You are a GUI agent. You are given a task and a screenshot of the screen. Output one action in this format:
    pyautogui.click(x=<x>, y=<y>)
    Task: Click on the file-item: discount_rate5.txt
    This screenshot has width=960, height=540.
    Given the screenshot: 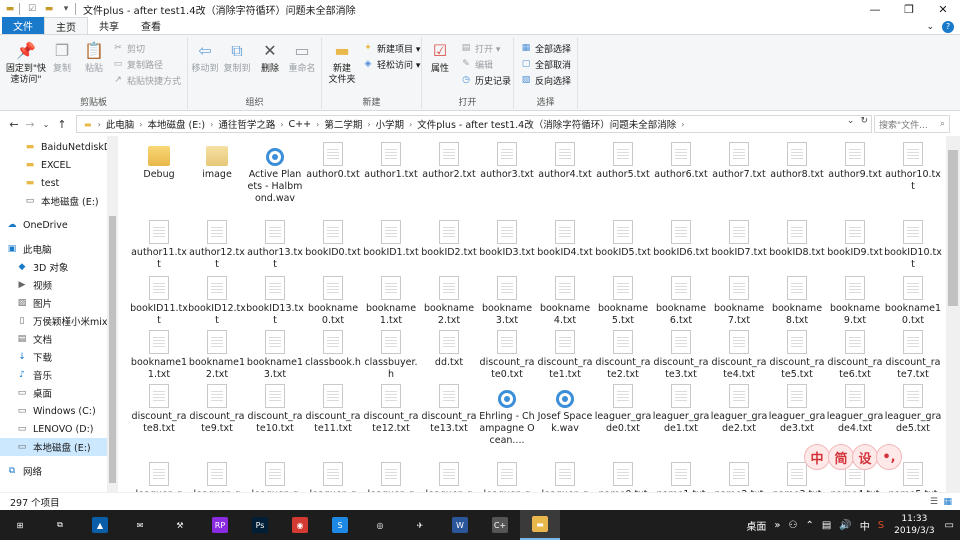 What is the action you would take?
    pyautogui.click(x=797, y=355)
    